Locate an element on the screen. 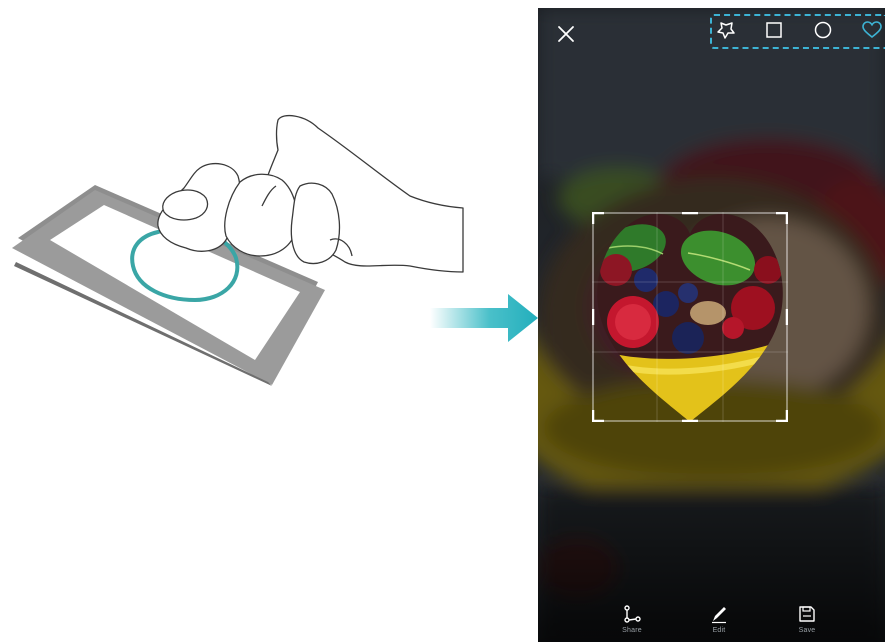 The height and width of the screenshot is (642, 885). share-button: Share is located at coordinates (632, 619).